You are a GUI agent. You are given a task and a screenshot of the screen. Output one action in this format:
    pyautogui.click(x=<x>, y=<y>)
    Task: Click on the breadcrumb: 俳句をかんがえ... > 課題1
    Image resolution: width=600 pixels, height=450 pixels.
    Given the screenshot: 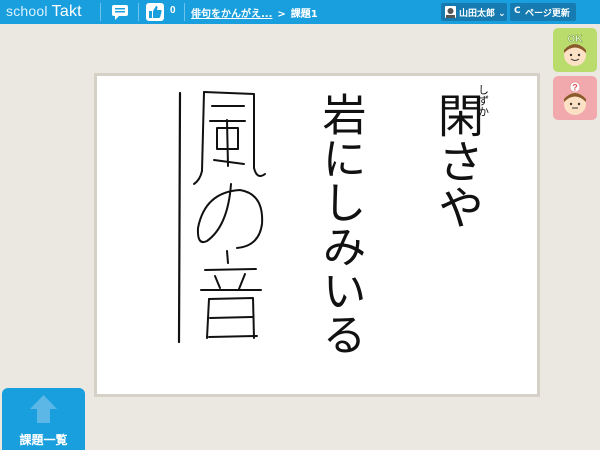 What is the action you would take?
    pyautogui.click(x=254, y=14)
    